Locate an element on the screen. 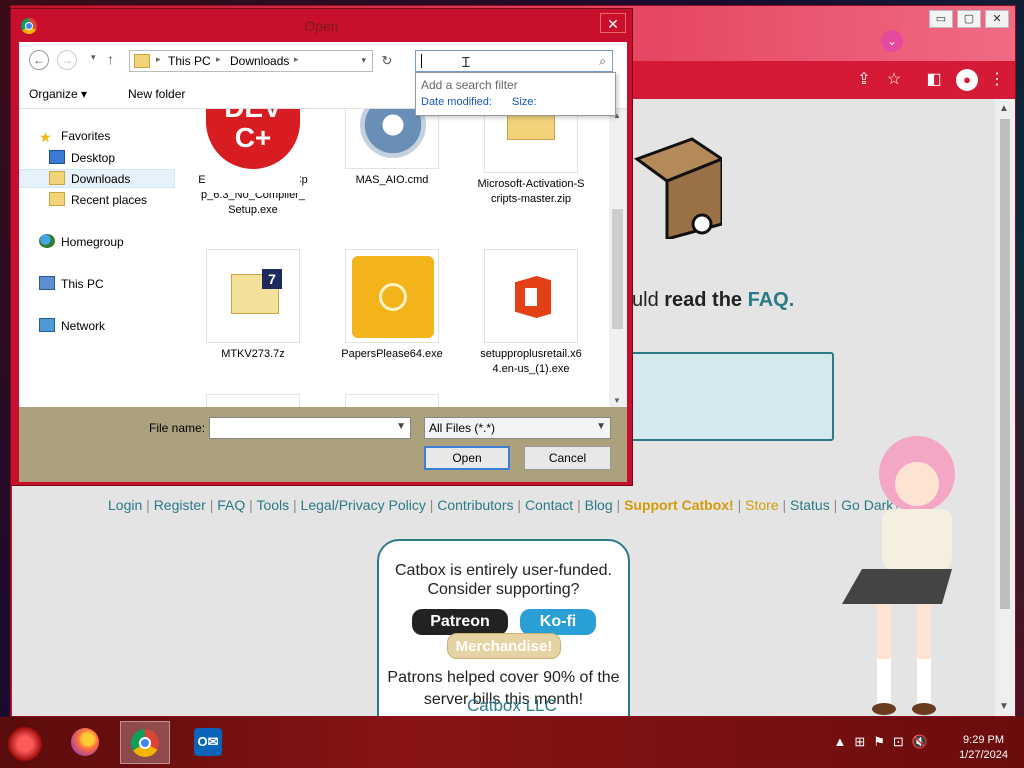 The height and width of the screenshot is (768, 1024). faq-prefix: uld is located at coordinates (648, 300).